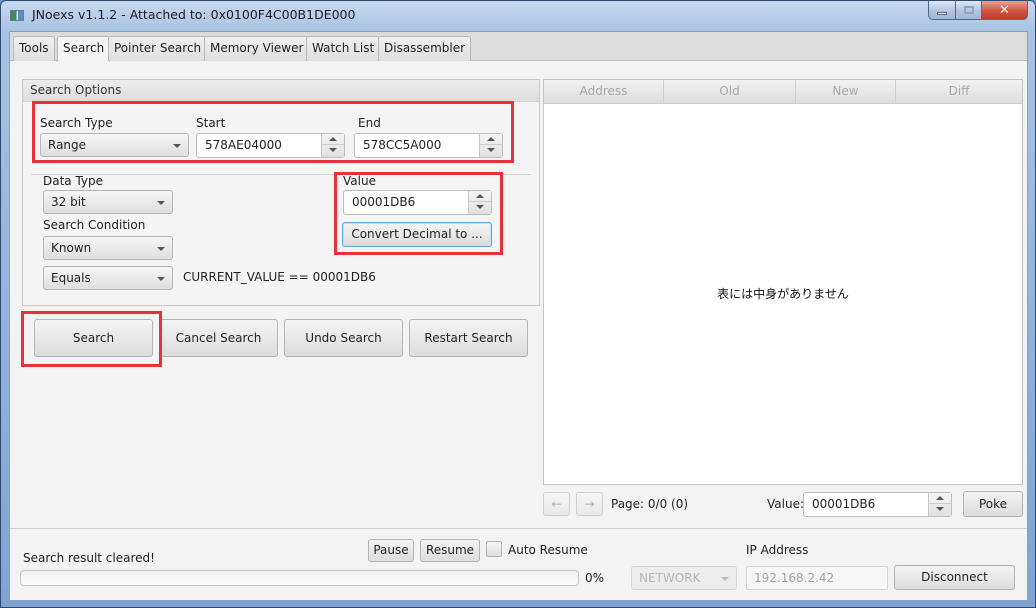 This screenshot has height=608, width=1036. I want to click on minimize-icon, so click(942, 13).